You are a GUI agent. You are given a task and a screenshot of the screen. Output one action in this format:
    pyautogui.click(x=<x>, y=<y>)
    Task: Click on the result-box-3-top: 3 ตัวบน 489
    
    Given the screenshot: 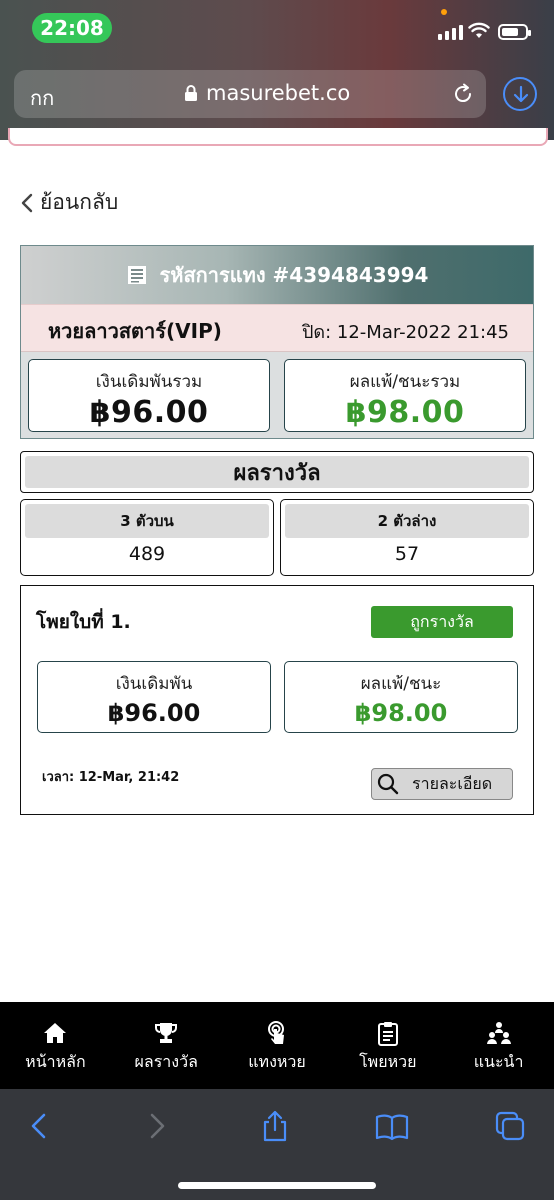 What is the action you would take?
    pyautogui.click(x=147, y=537)
    